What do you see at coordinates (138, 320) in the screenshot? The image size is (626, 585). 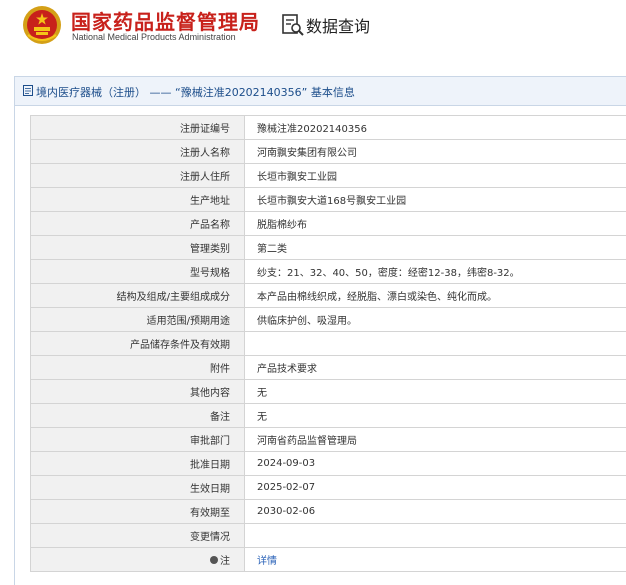 I see `row-label: 适用范围/预期用途` at bounding box center [138, 320].